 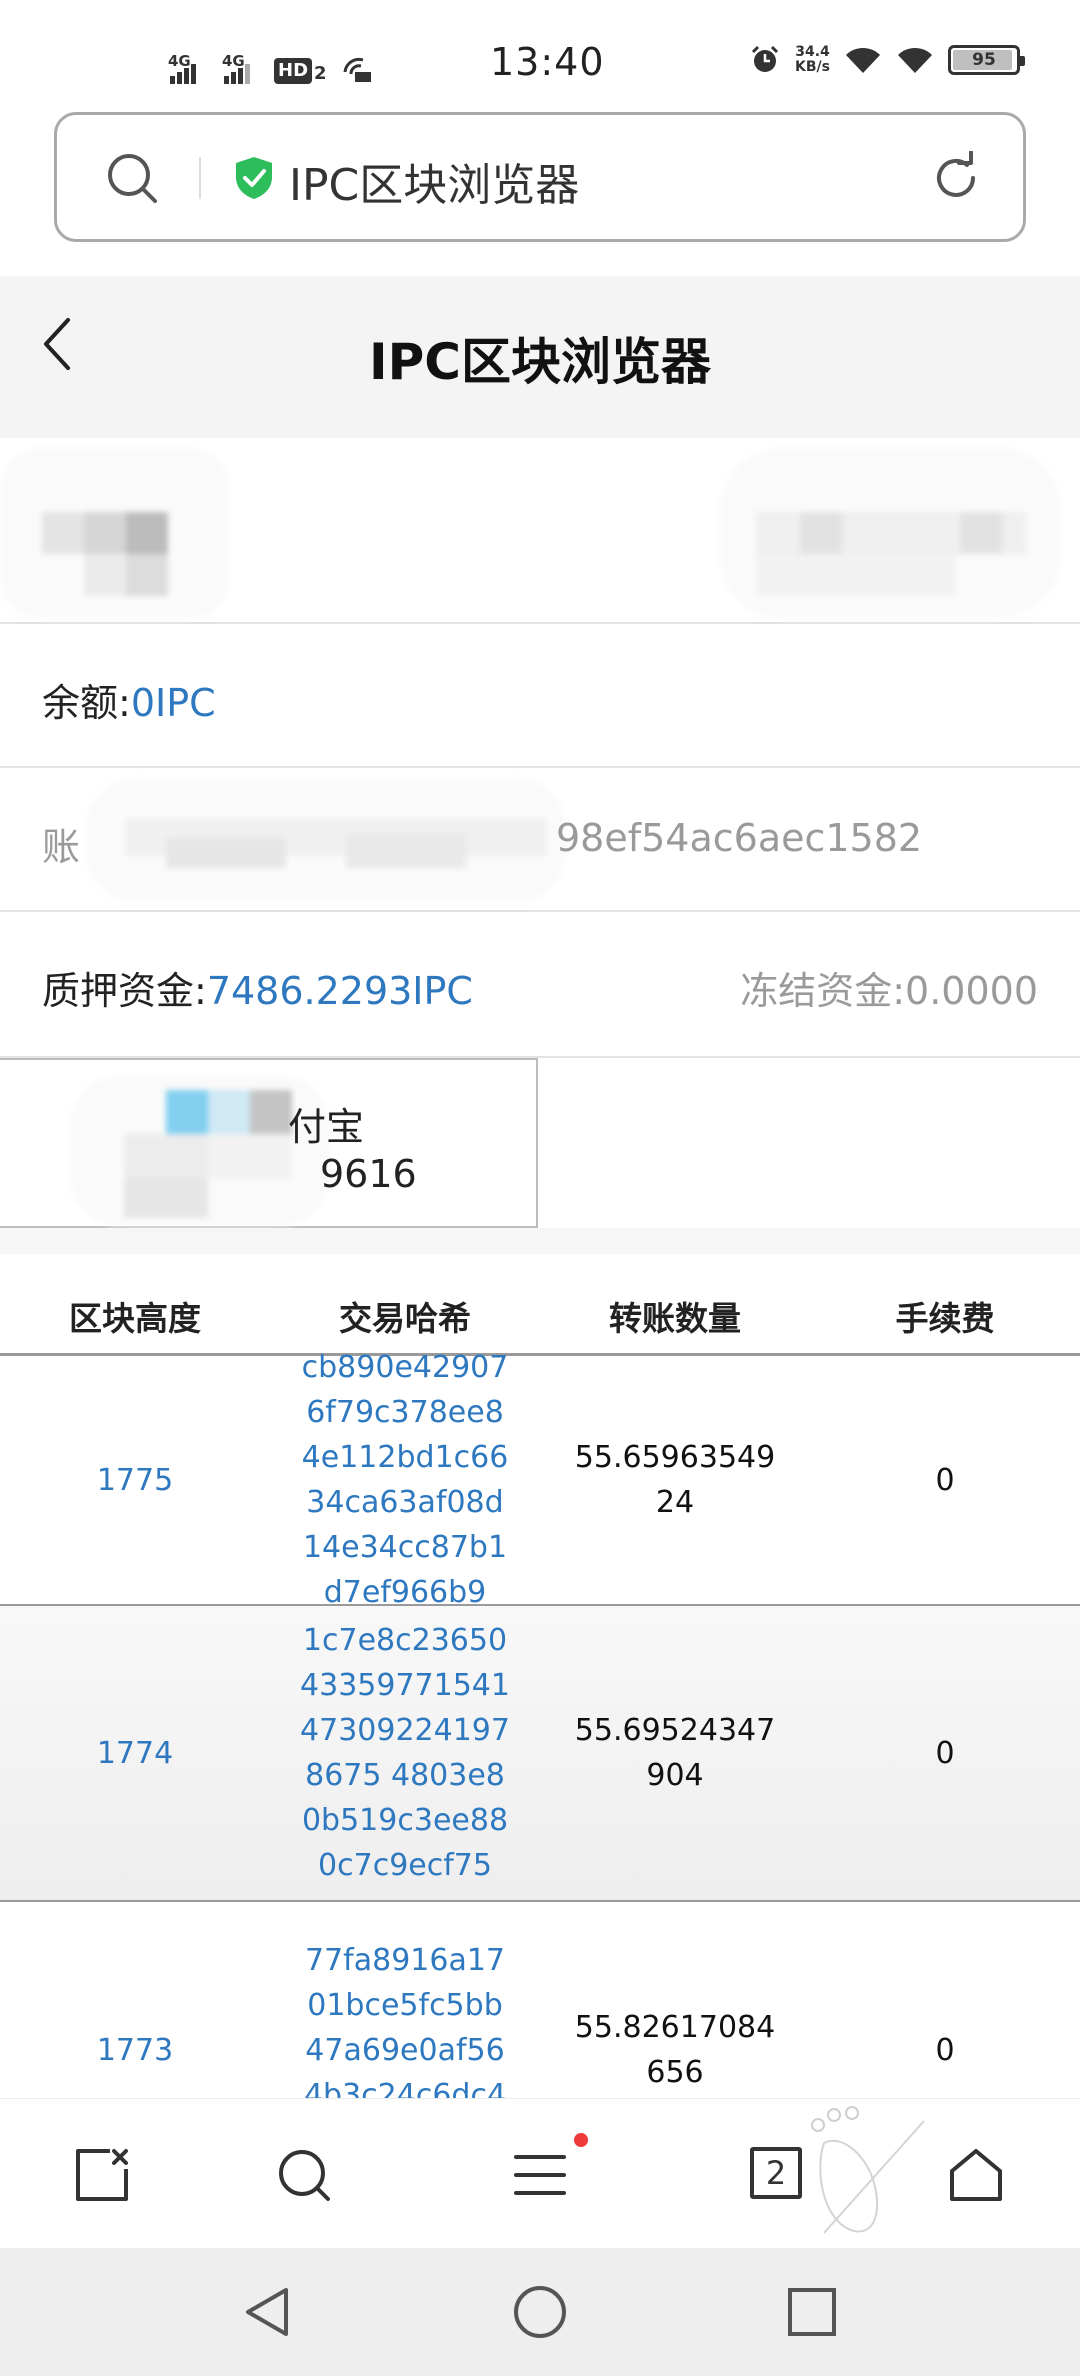 What do you see at coordinates (675, 1318) in the screenshot?
I see `header-amount: 转账数量` at bounding box center [675, 1318].